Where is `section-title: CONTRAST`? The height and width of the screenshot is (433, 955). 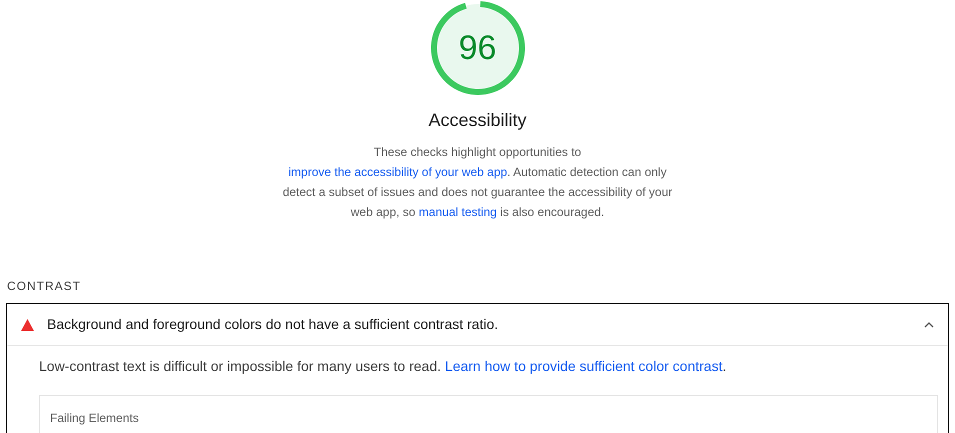 section-title: CONTRAST is located at coordinates (44, 286).